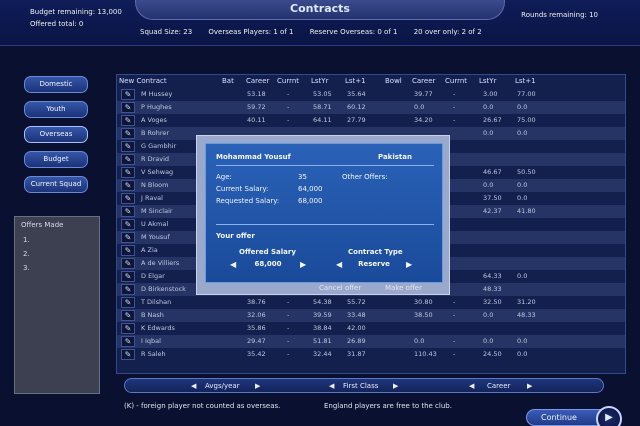 The height and width of the screenshot is (426, 640). What do you see at coordinates (149, 250) in the screenshot?
I see `player-name-cell: A Zia` at bounding box center [149, 250].